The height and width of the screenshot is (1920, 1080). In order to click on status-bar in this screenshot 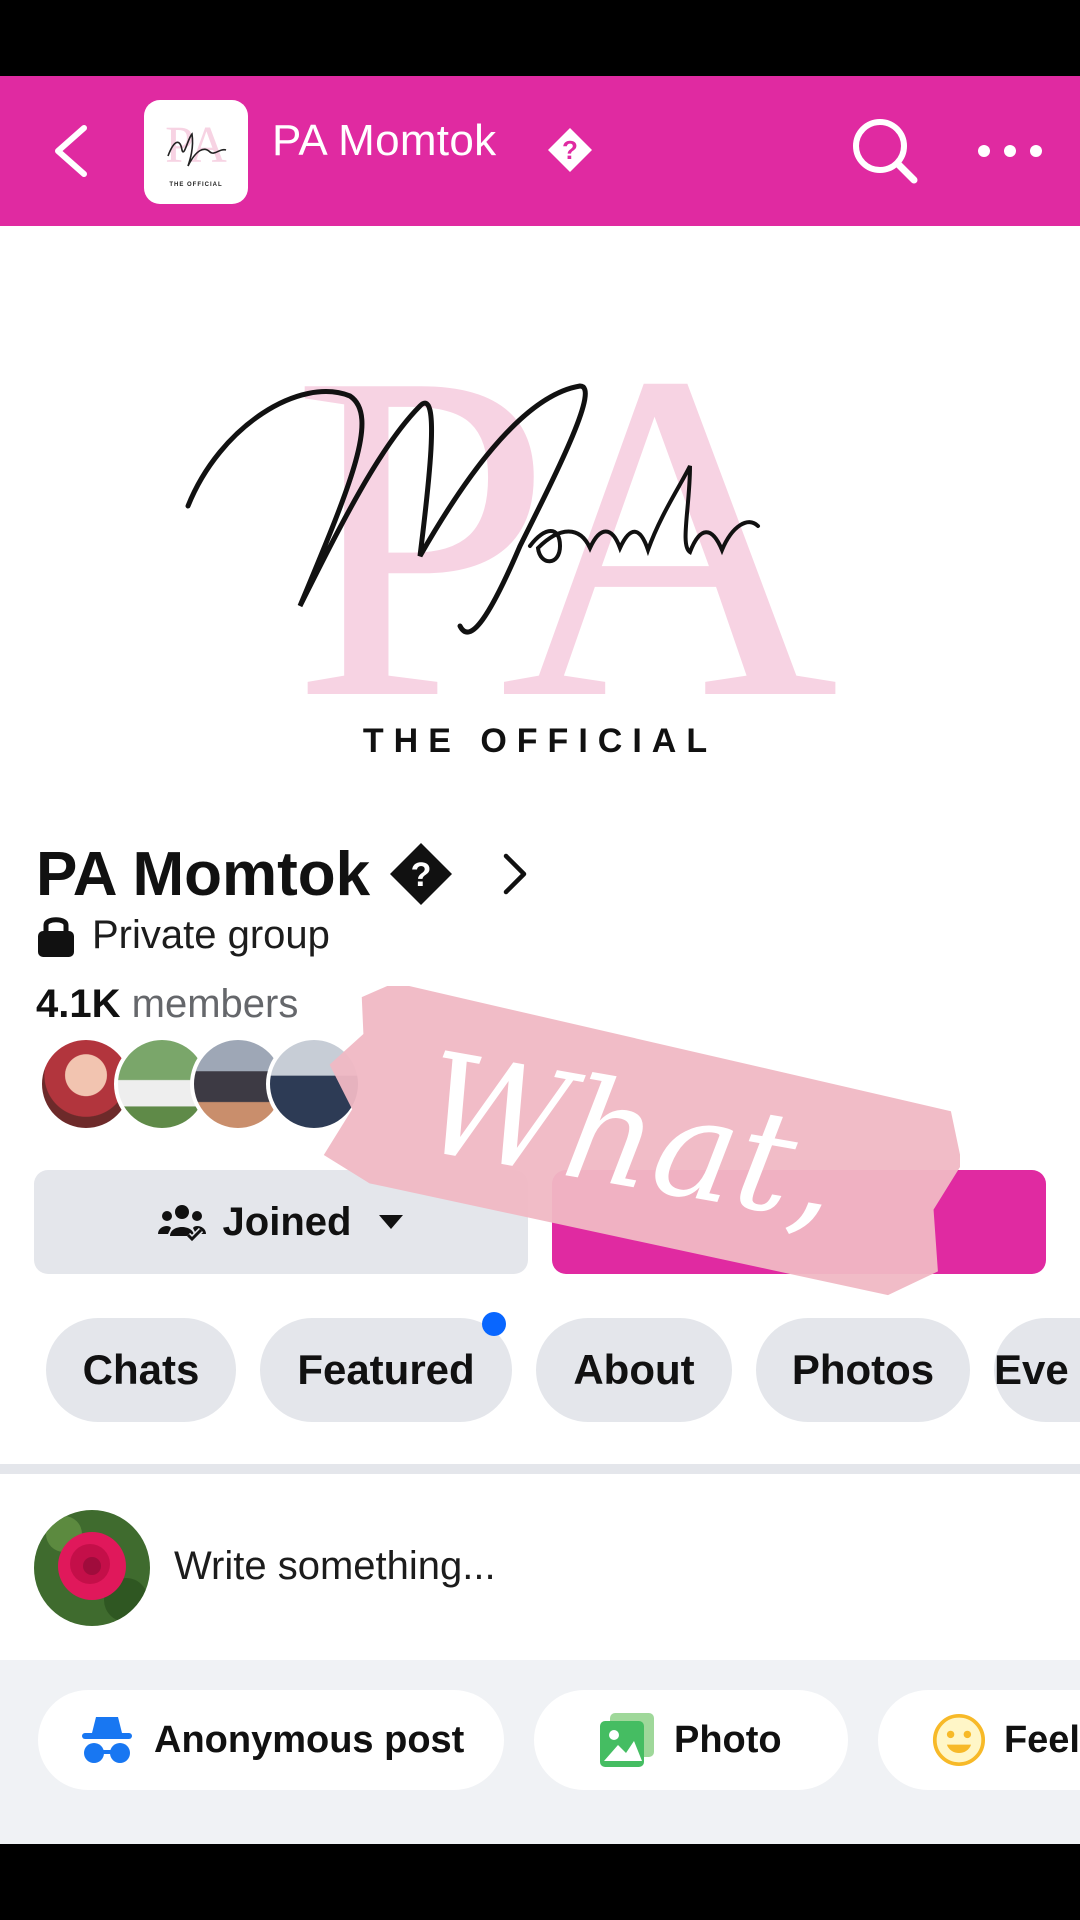, I will do `click(540, 38)`.